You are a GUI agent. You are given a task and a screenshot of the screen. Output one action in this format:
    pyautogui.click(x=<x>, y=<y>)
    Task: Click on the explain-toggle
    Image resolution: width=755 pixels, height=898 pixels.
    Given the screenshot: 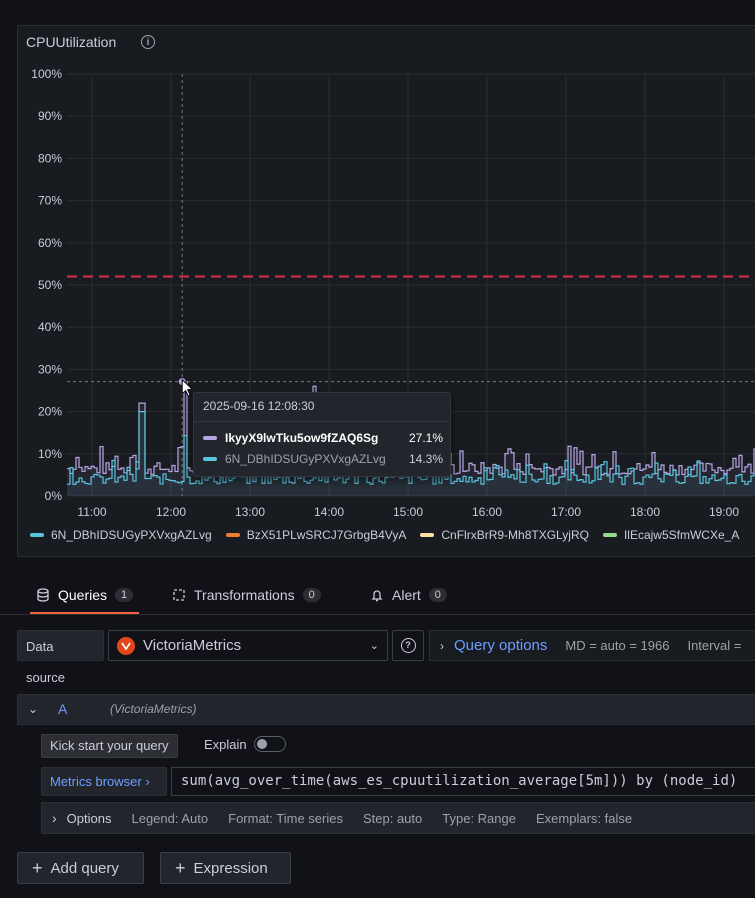 What is the action you would take?
    pyautogui.click(x=270, y=744)
    